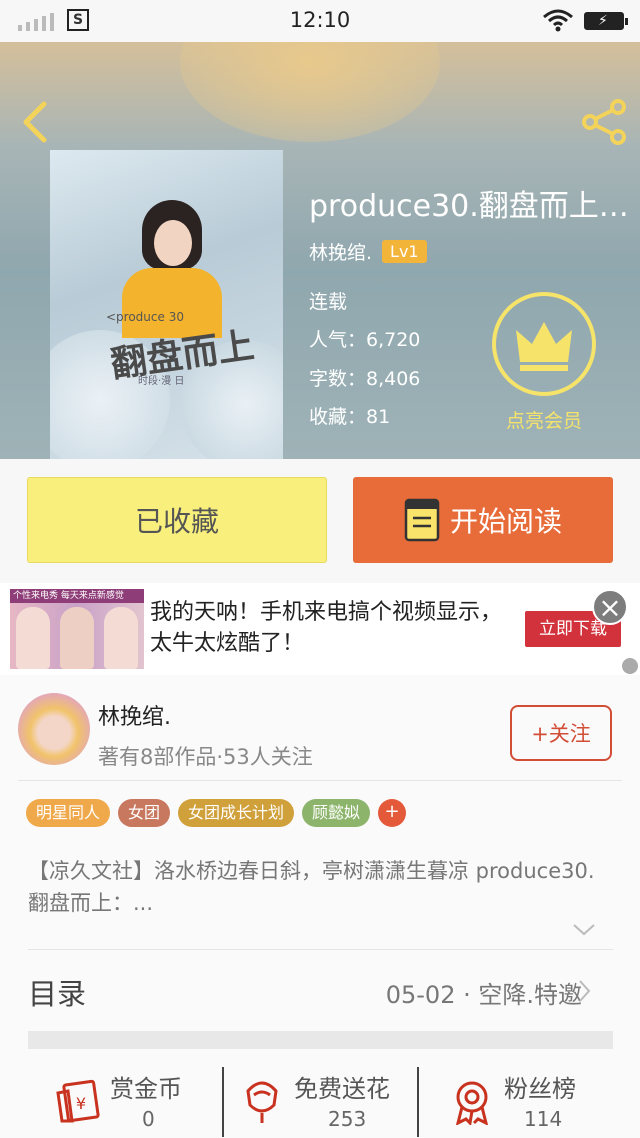 The height and width of the screenshot is (1138, 640). I want to click on book-popularity: 人气：6,720, so click(365, 340).